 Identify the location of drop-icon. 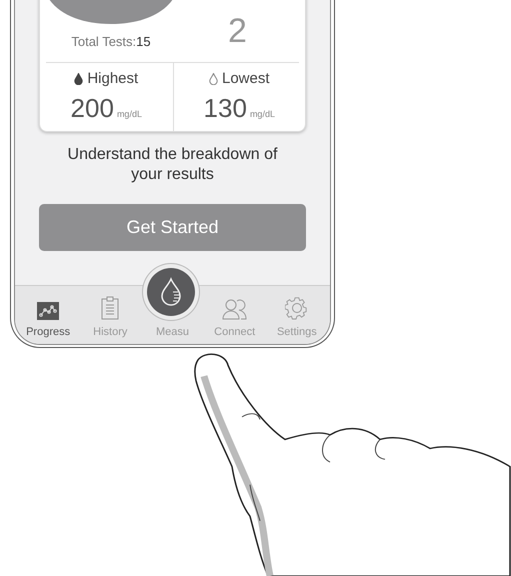
(171, 292).